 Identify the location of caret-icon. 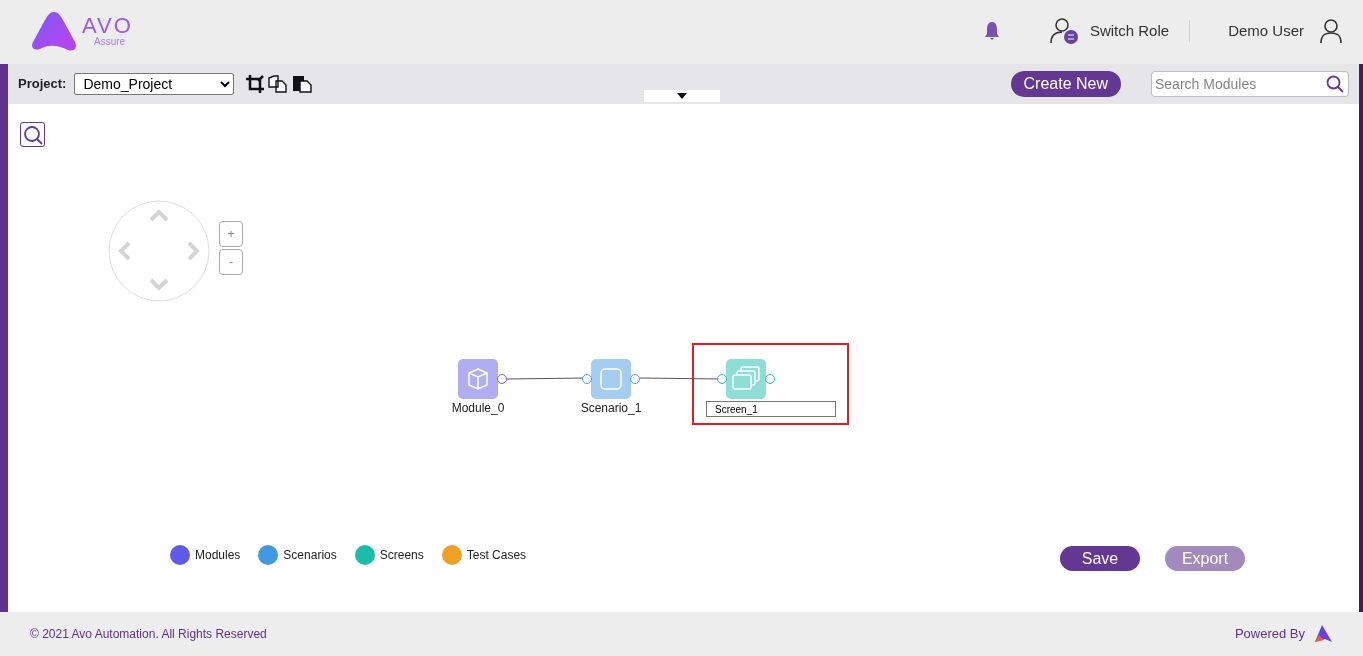
(682, 96).